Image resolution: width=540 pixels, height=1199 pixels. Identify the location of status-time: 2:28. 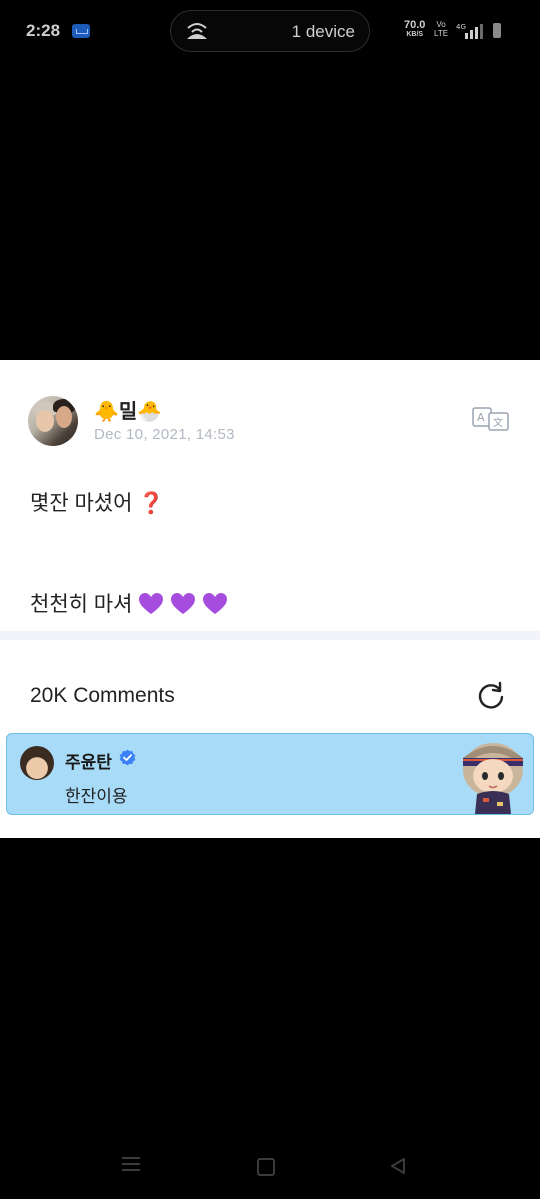
(43, 30).